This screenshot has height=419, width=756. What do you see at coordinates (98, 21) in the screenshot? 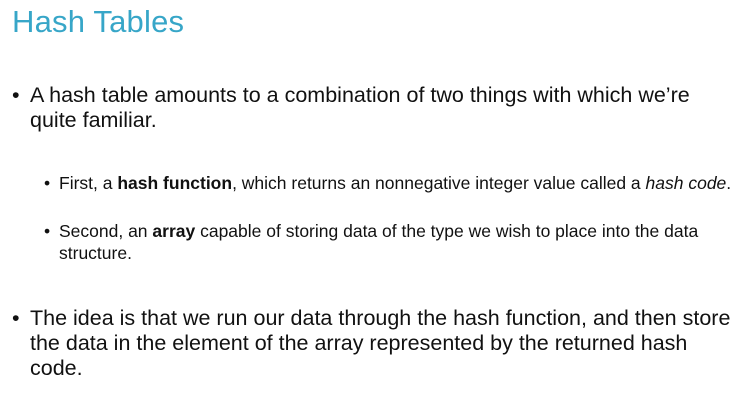
I see `slide-title: Hash Tables` at bounding box center [98, 21].